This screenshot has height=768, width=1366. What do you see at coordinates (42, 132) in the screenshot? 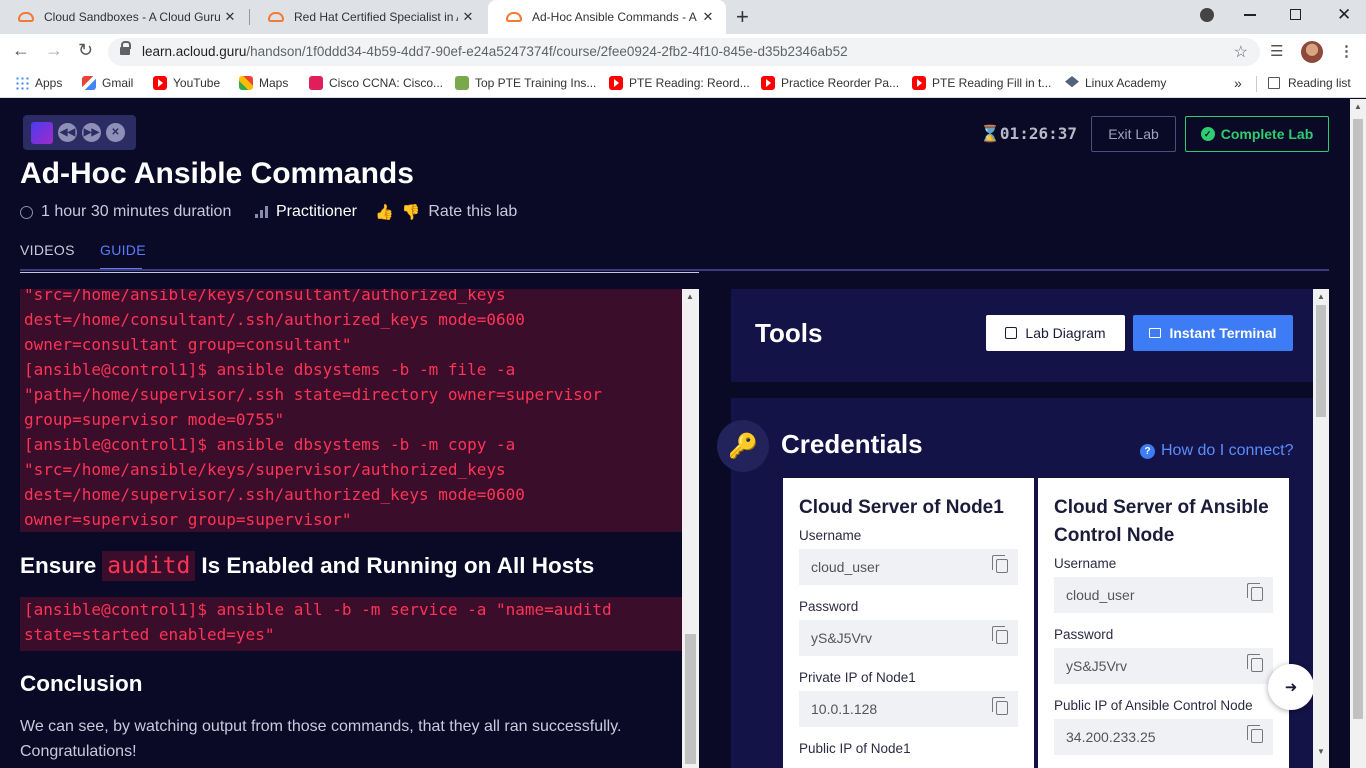
I see `acg-logo-icon` at bounding box center [42, 132].